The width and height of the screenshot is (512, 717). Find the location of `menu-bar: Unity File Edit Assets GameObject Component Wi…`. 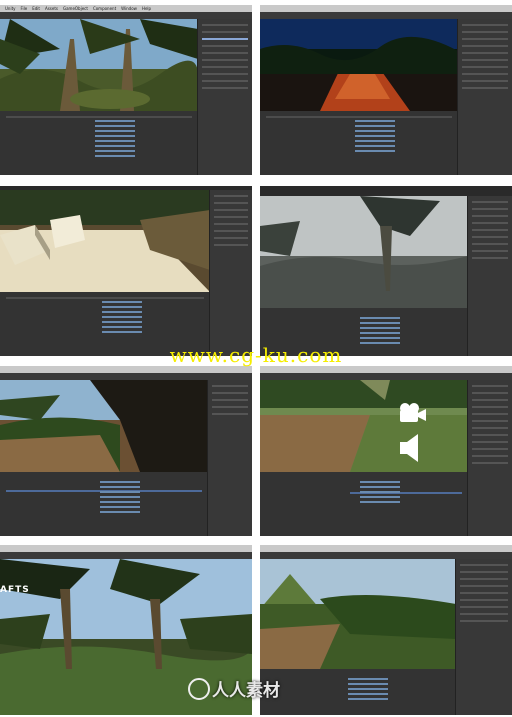

menu-bar: Unity File Edit Assets GameObject Component Wi… is located at coordinates (126, 8).